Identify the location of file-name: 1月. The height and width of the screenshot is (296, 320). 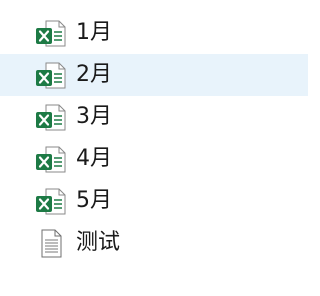
(94, 32).